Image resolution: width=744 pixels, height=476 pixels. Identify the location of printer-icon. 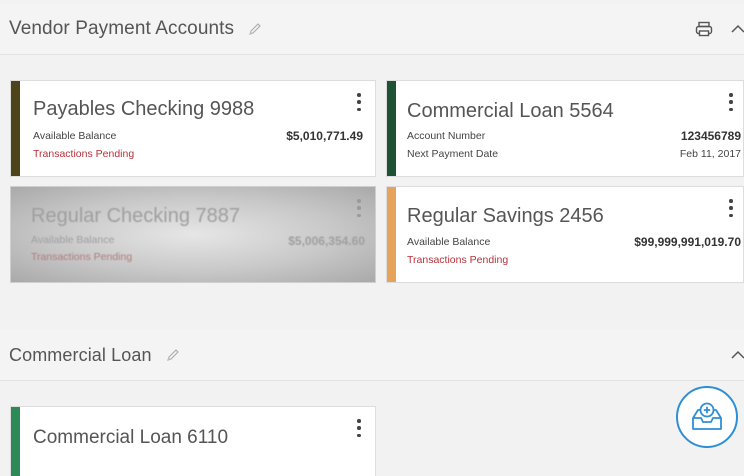
(704, 29).